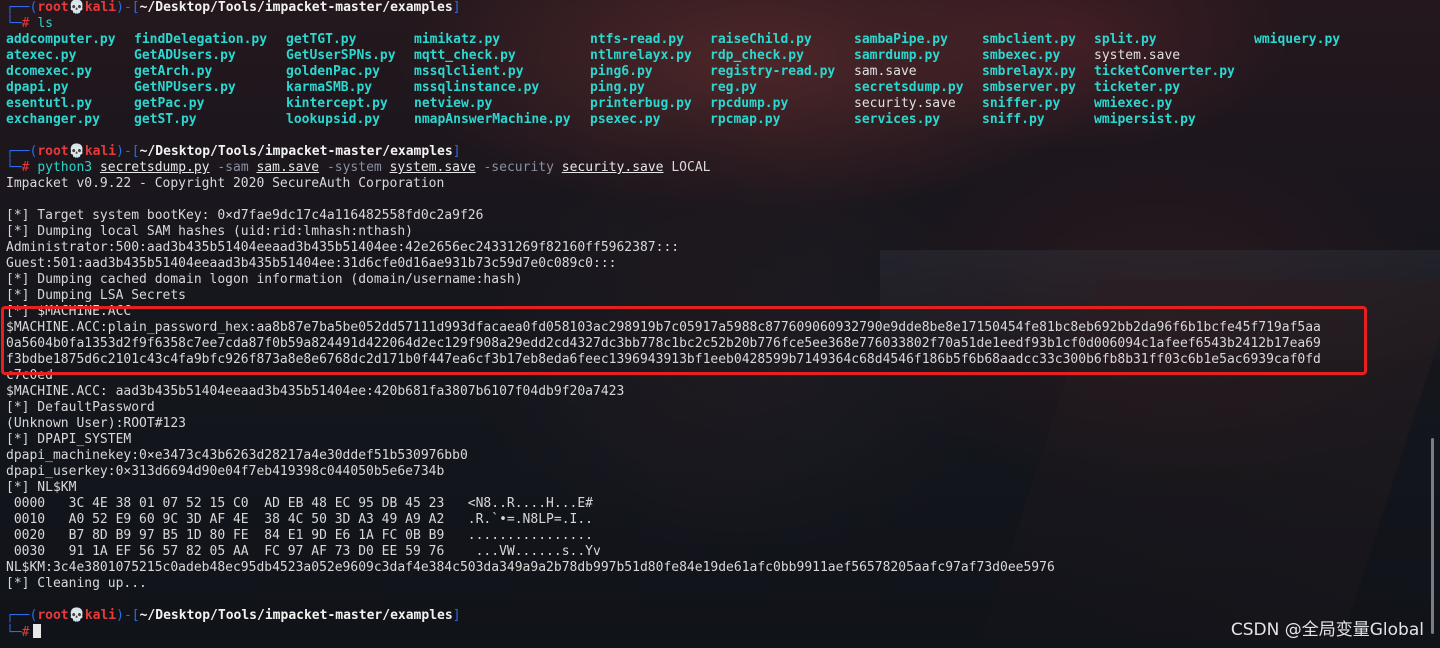 This screenshot has height=648, width=1440. Describe the element at coordinates (1133, 103) in the screenshot. I see `ls-file-entry: wmiexec.py` at that location.